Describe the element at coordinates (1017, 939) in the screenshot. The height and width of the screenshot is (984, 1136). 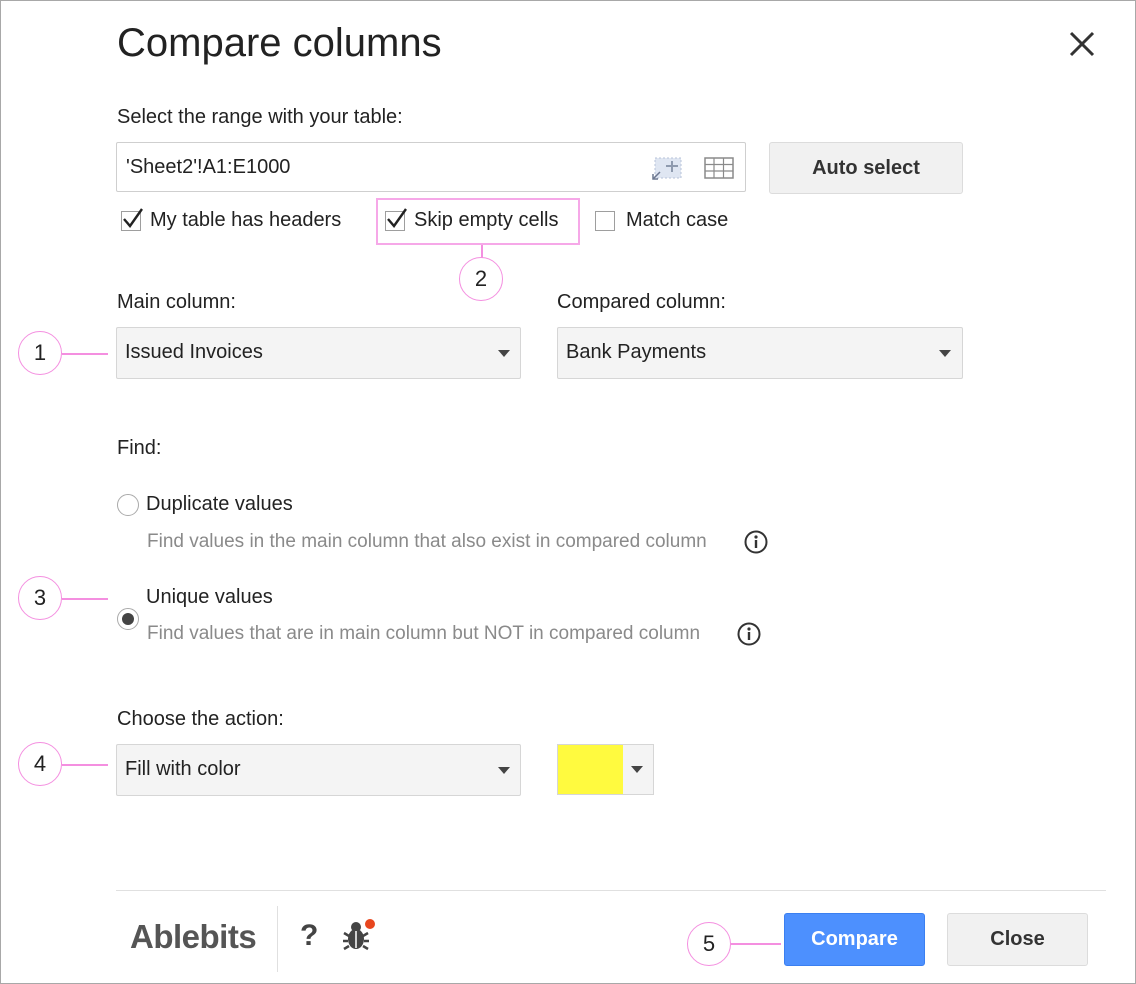
I see `close-button: Close` at that location.